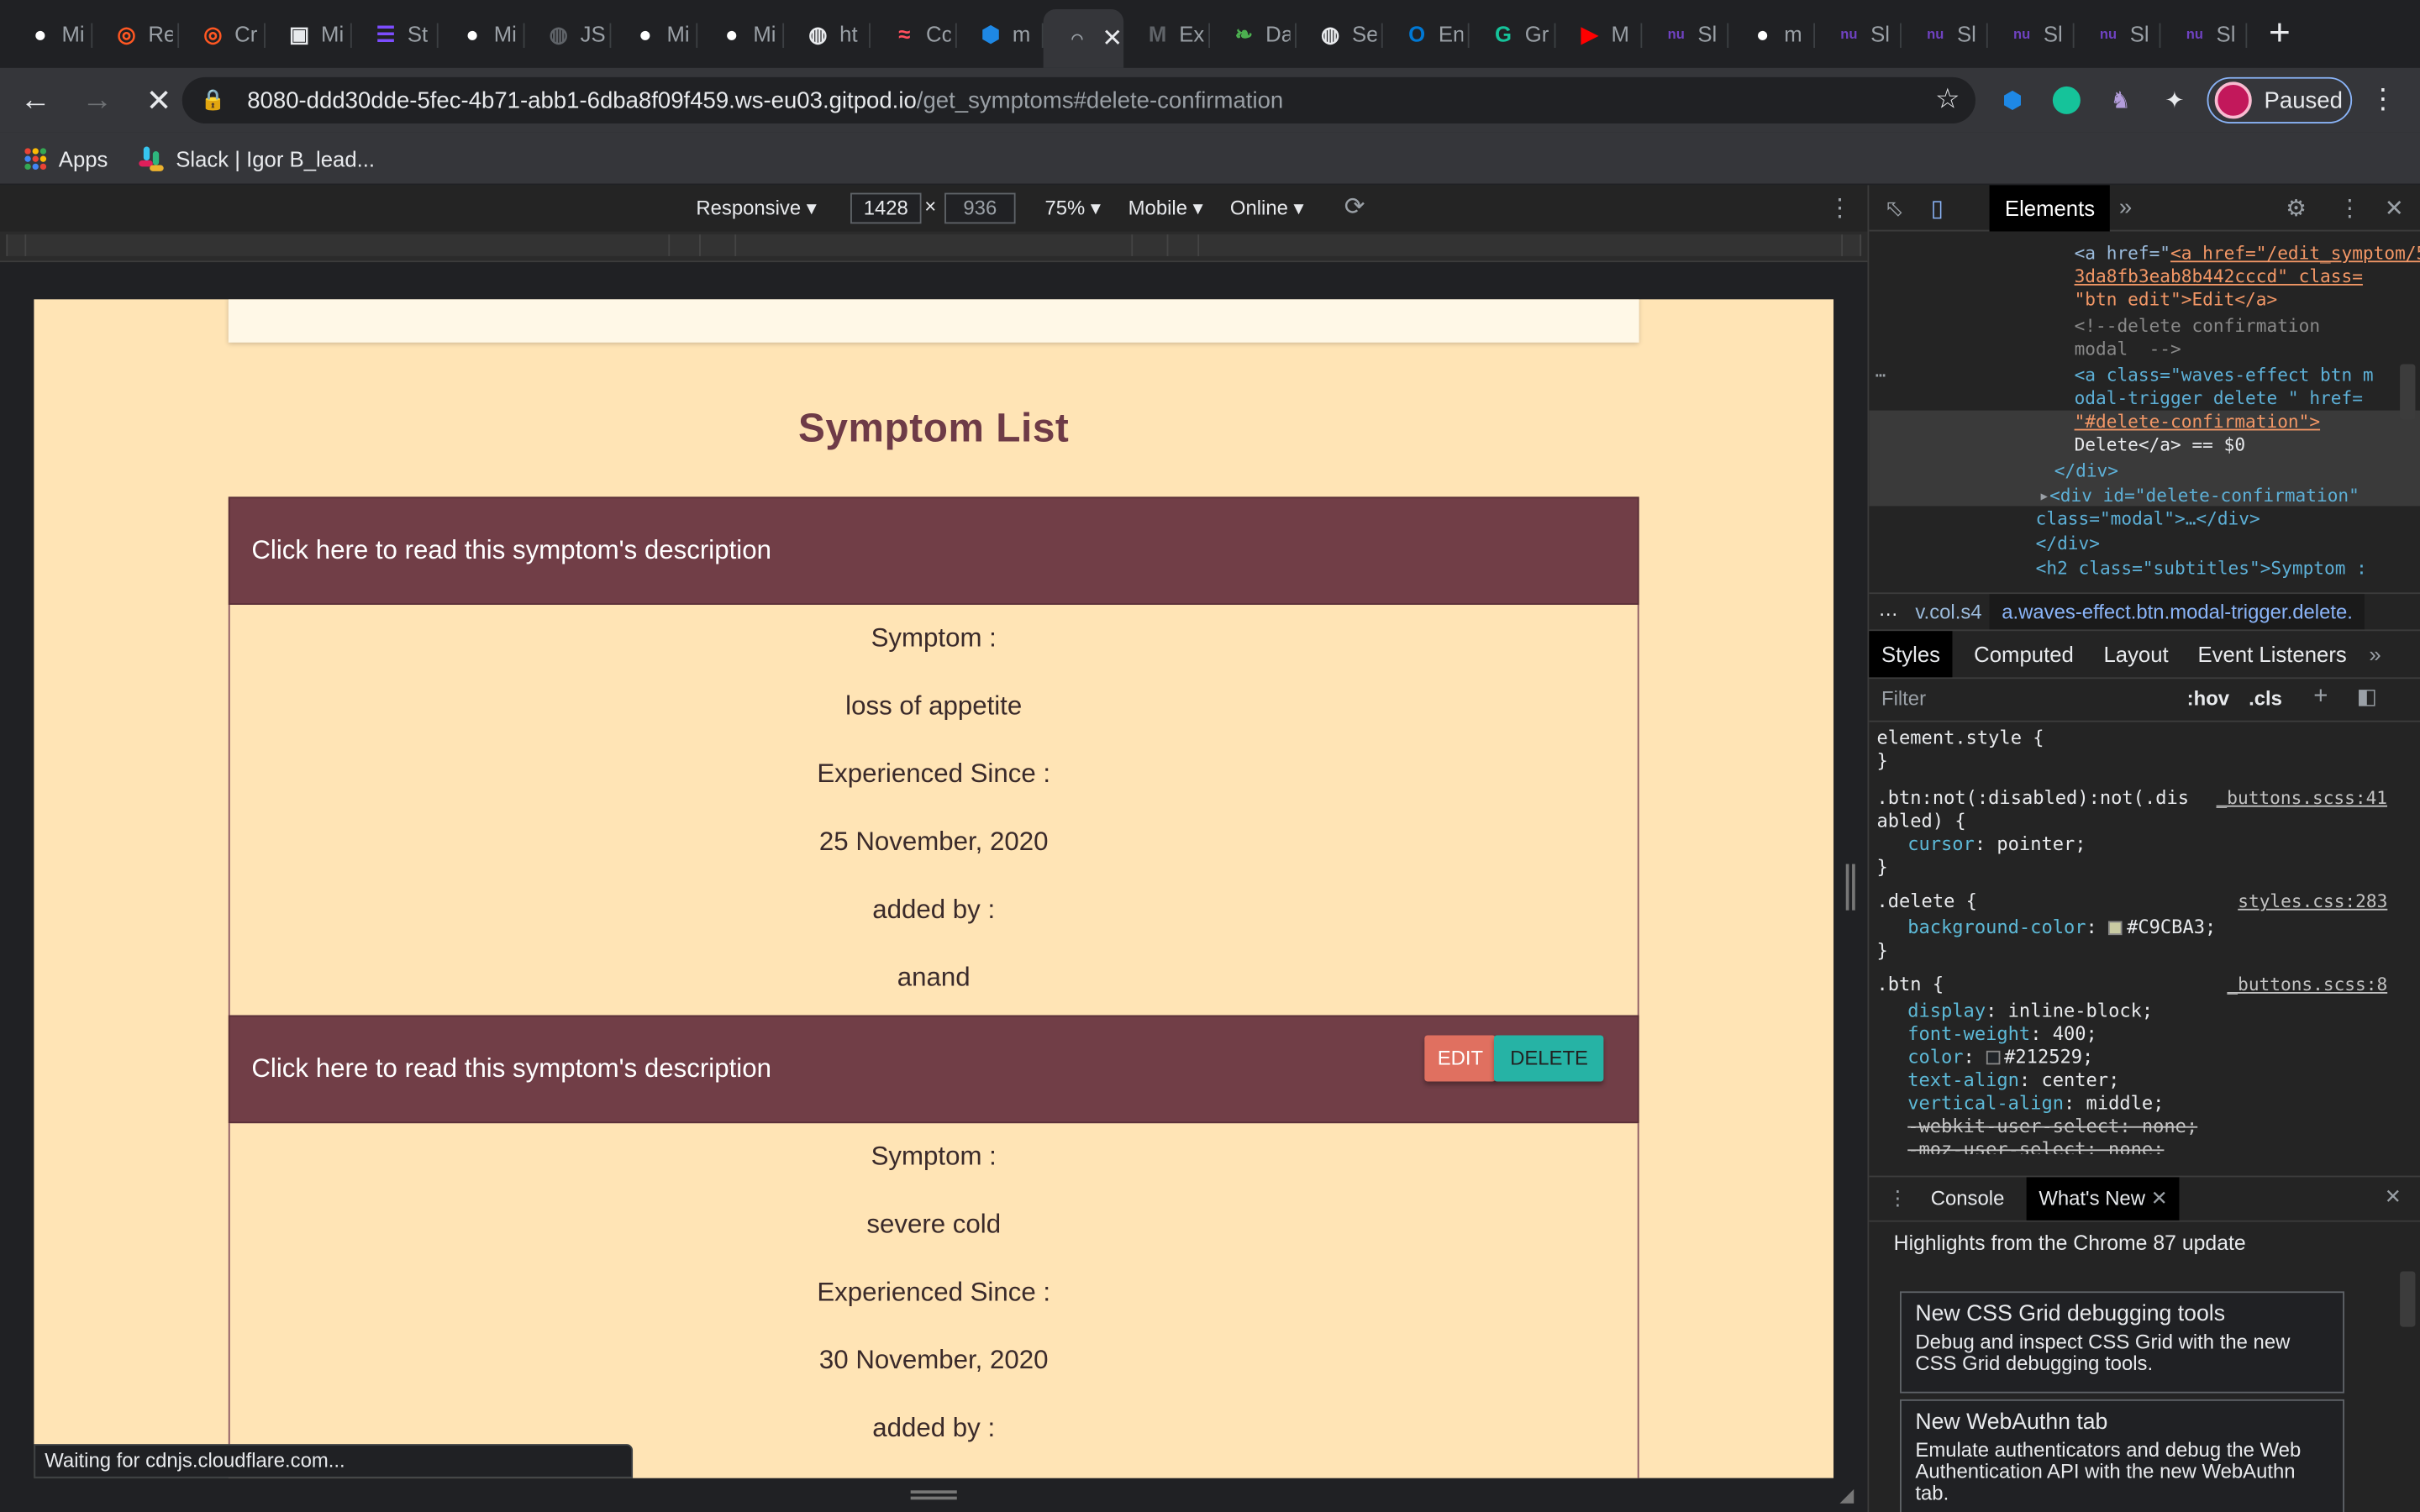 The image size is (2420, 1512). What do you see at coordinates (1921, 821) in the screenshot?
I see `rule-selector: abled) {` at bounding box center [1921, 821].